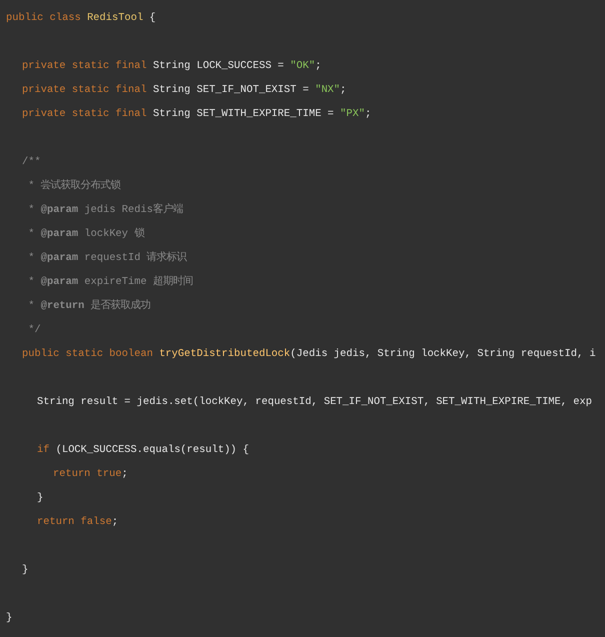 The height and width of the screenshot is (637, 605). What do you see at coordinates (314, 402) in the screenshot?
I see `code-line: String result = jedis.set(lockKey, requestId, SET_IF_NOT_EXIST, SET_WITH_EXPIRE_TIME, exp` at bounding box center [314, 402].